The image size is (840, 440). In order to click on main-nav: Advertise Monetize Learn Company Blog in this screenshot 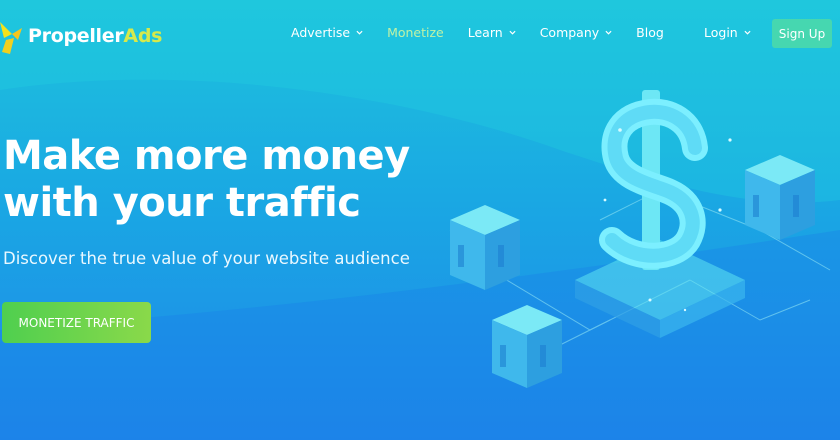, I will do `click(489, 32)`.